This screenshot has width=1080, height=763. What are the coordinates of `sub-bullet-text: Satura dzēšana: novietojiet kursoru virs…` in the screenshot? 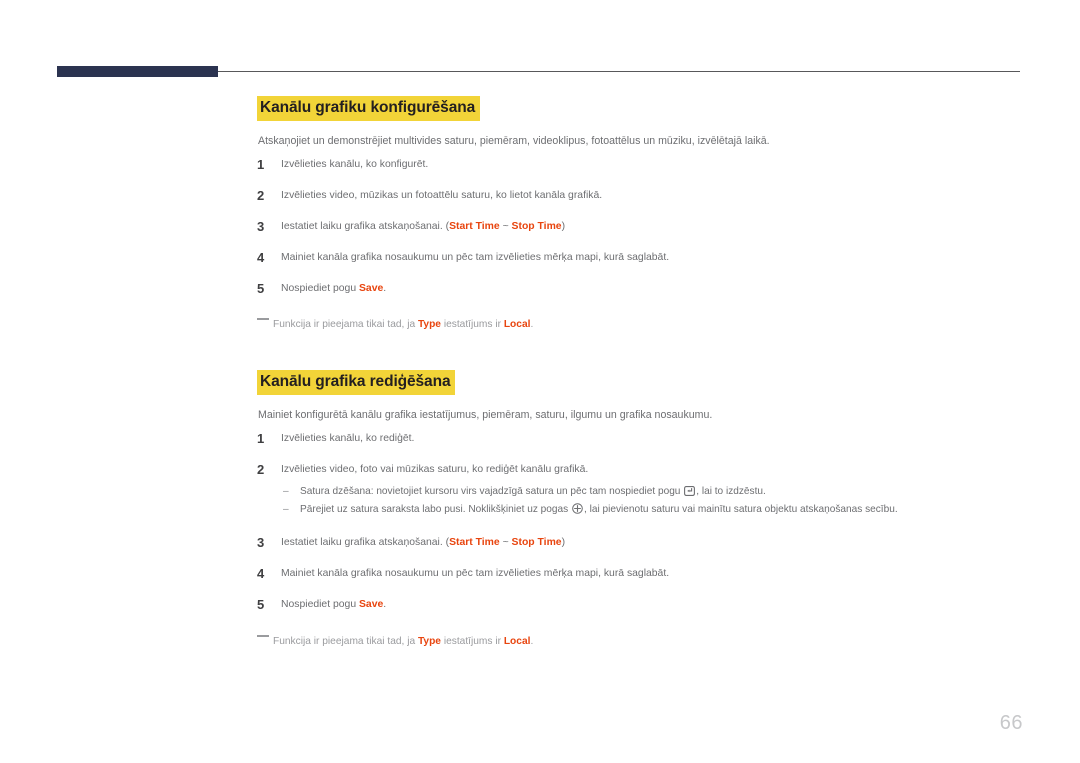 It's located at (492, 492).